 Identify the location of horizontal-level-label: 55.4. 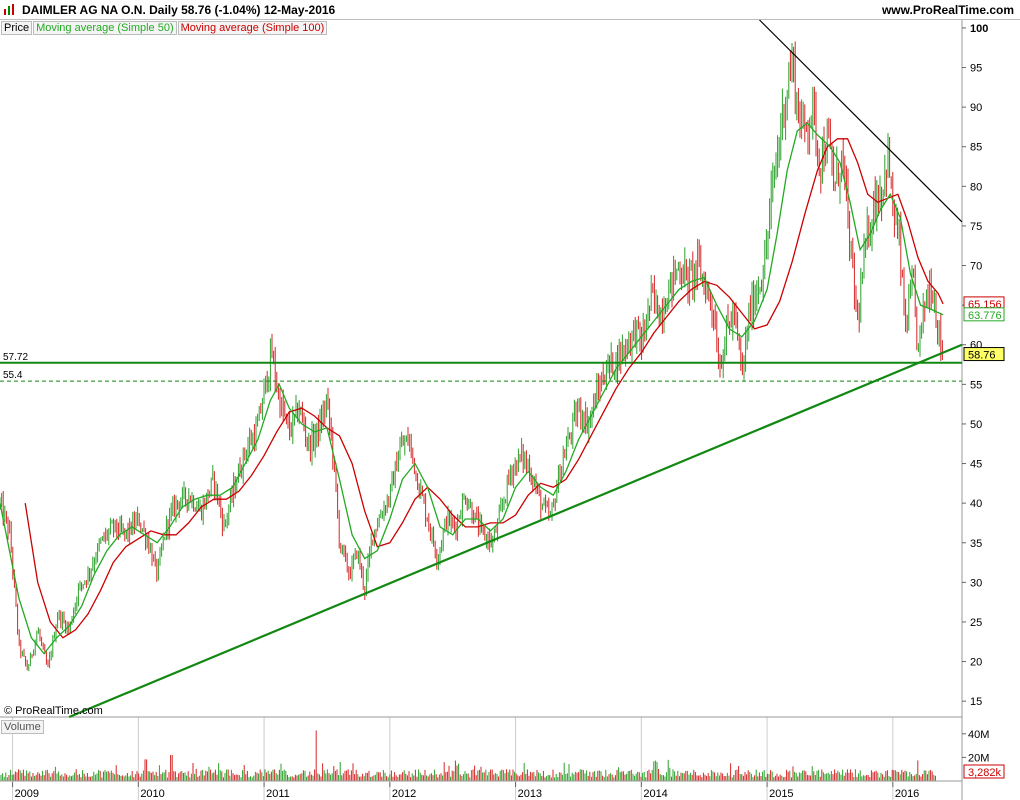
(13, 375).